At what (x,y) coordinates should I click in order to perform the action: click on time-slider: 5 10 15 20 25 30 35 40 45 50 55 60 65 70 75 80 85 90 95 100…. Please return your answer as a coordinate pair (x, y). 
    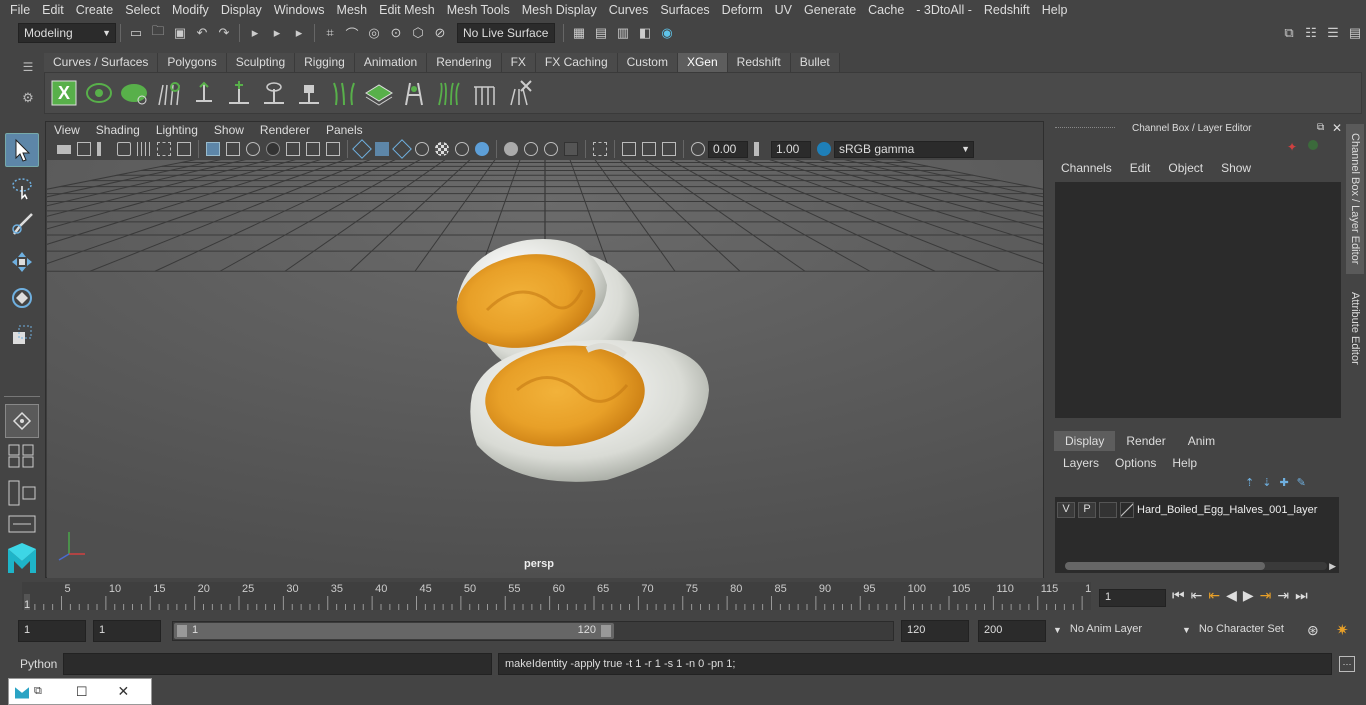
    Looking at the image, I should click on (559, 596).